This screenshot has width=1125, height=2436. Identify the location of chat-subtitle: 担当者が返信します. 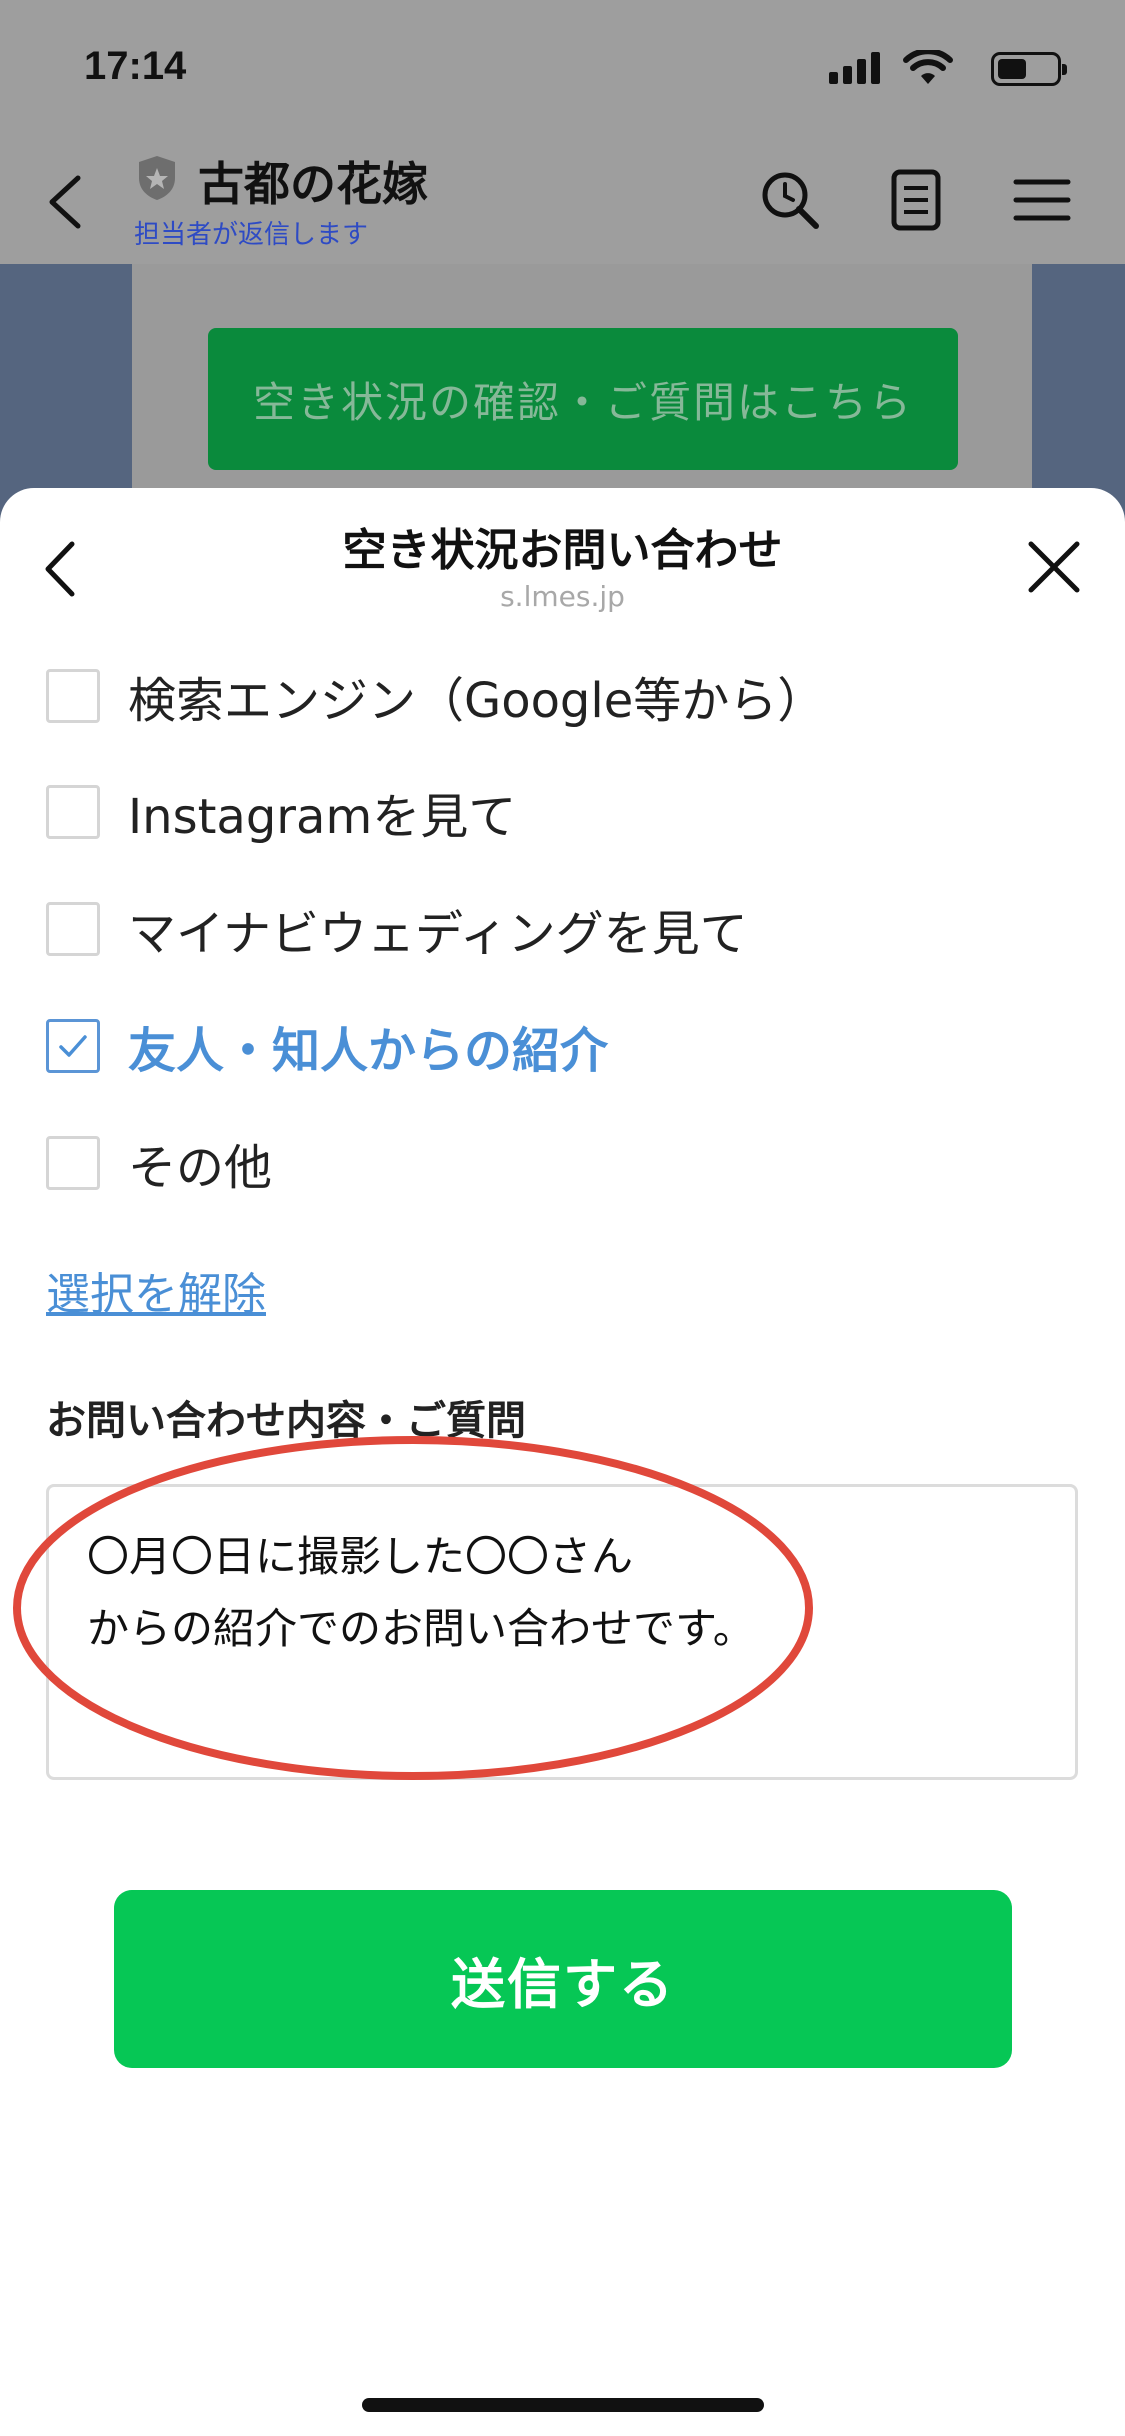
(251, 235).